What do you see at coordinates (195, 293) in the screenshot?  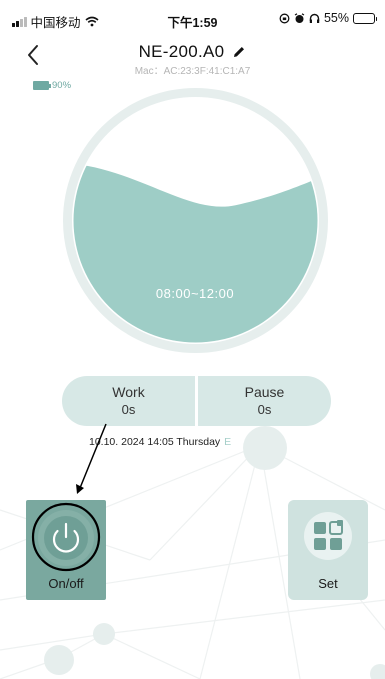 I see `gauge-time-range: 08:00~12:00` at bounding box center [195, 293].